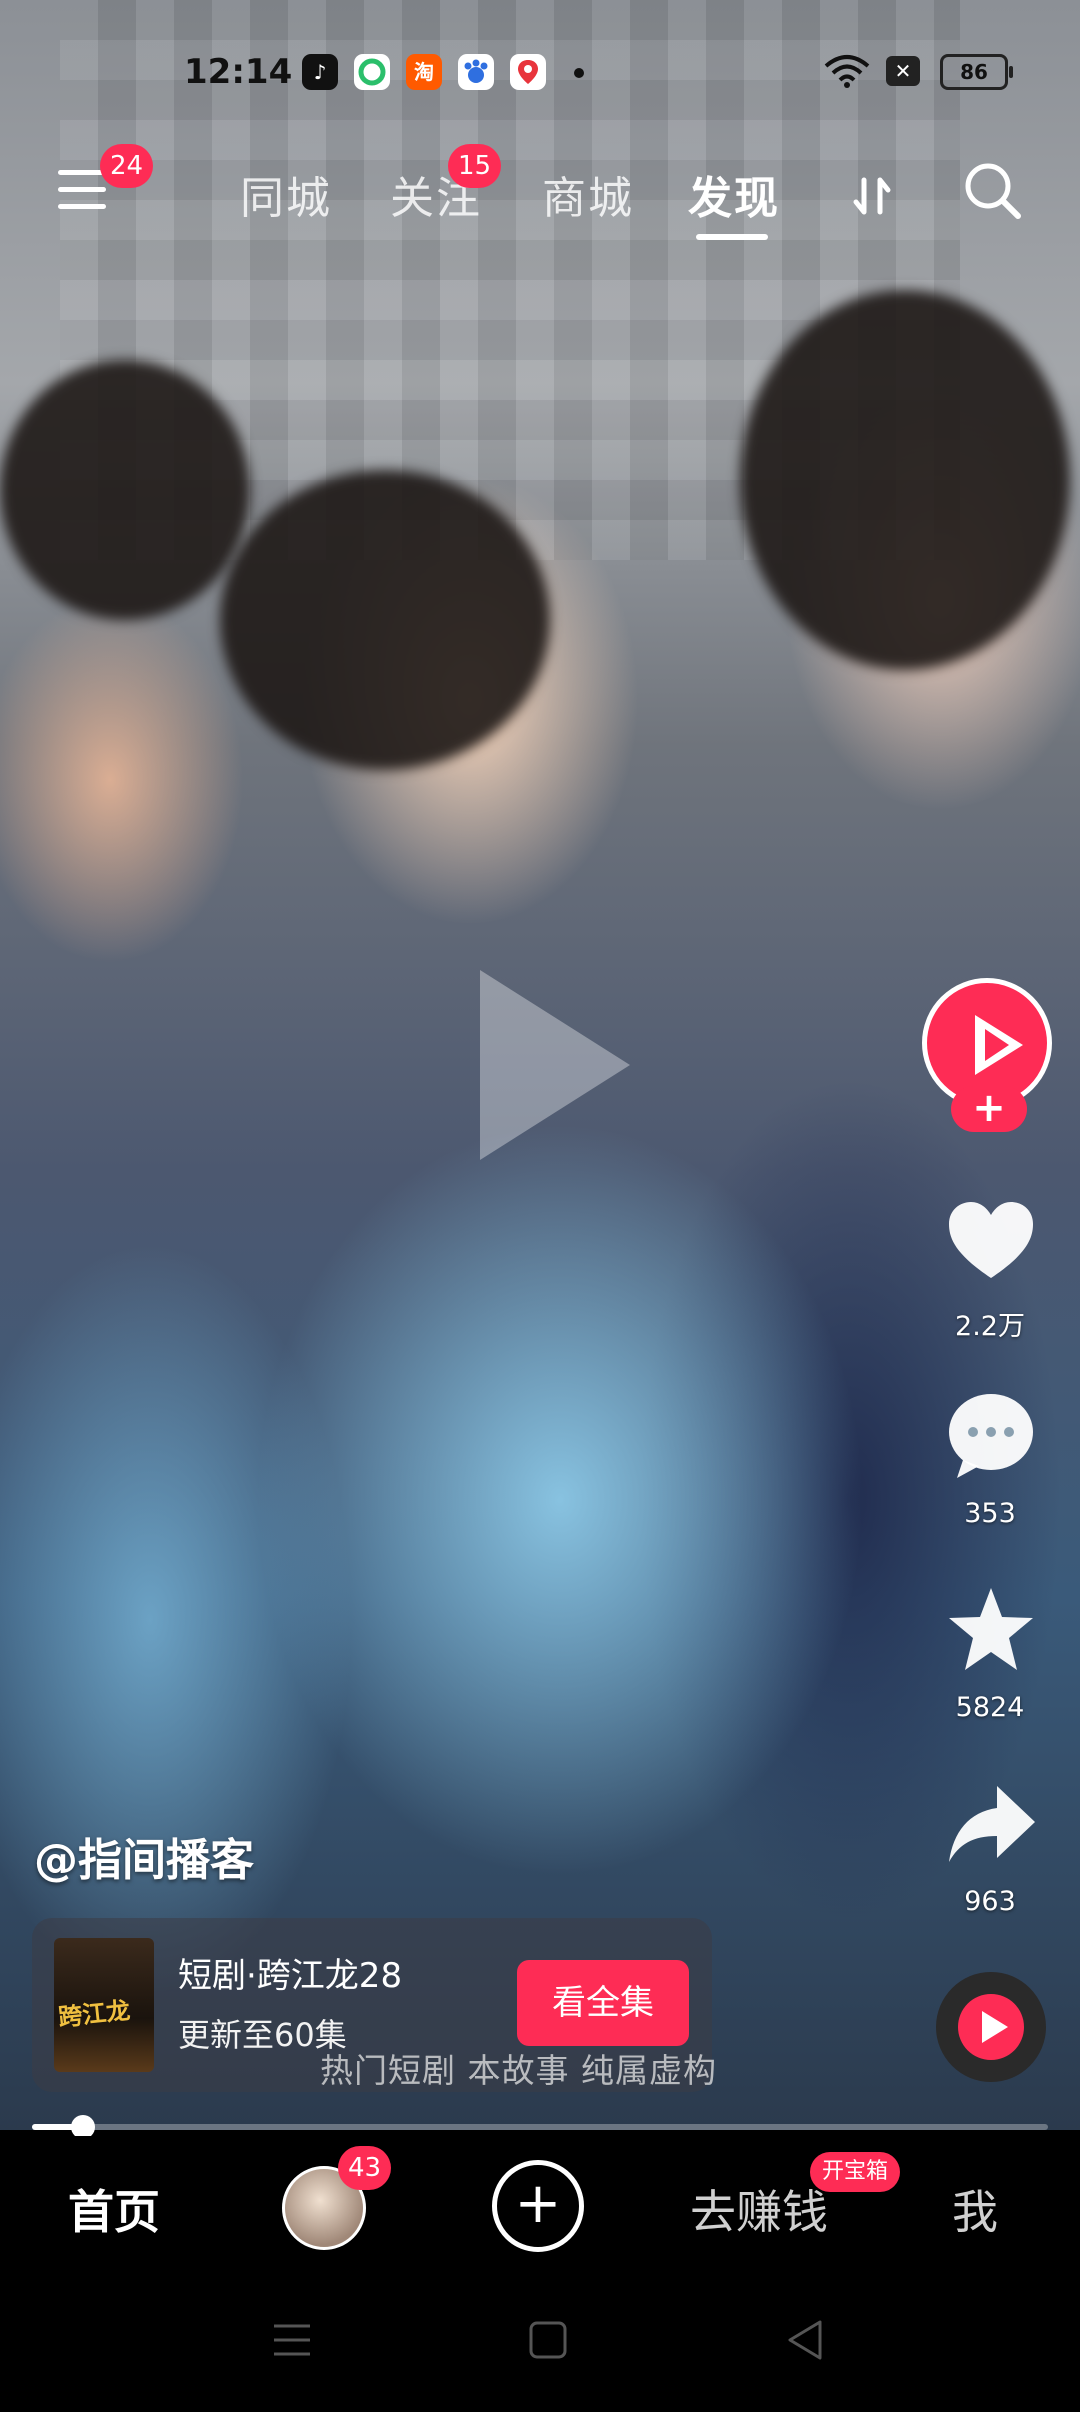 The image size is (1080, 2412). What do you see at coordinates (903, 71) in the screenshot?
I see `no-sim-icon: ✕` at bounding box center [903, 71].